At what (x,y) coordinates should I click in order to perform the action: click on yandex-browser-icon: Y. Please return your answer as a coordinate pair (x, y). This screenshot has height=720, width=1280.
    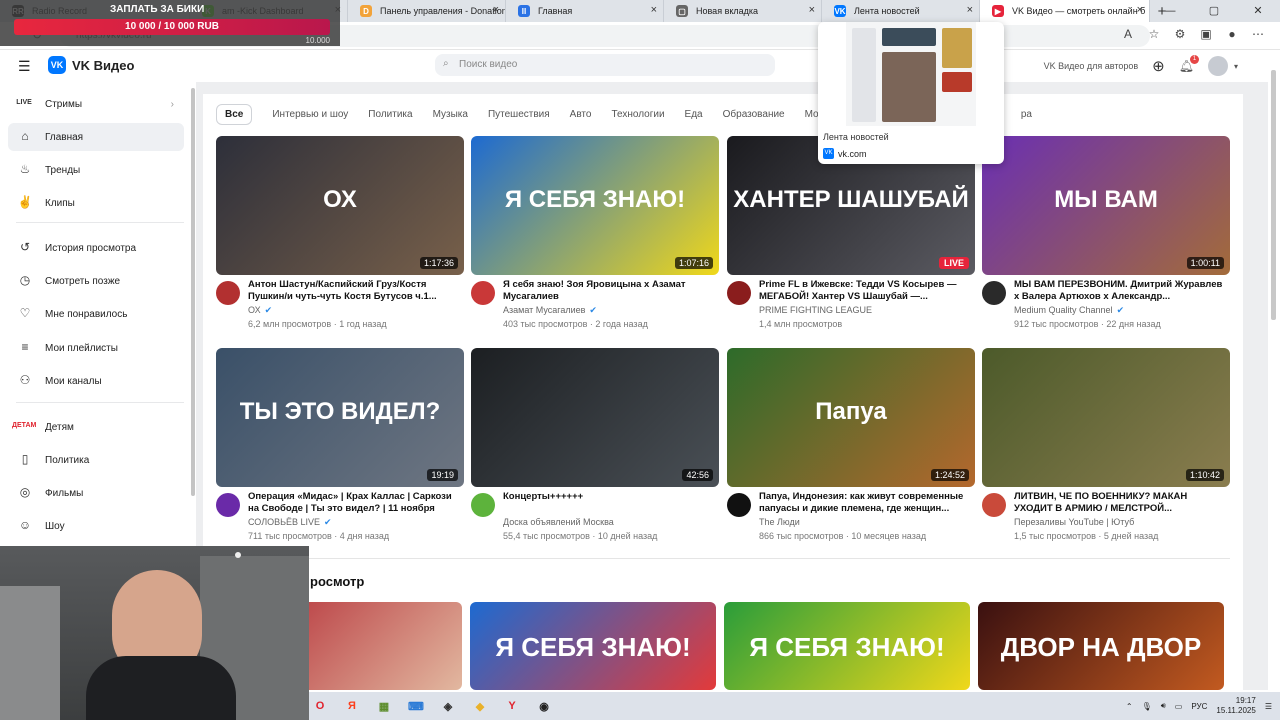
    Looking at the image, I should click on (512, 706).